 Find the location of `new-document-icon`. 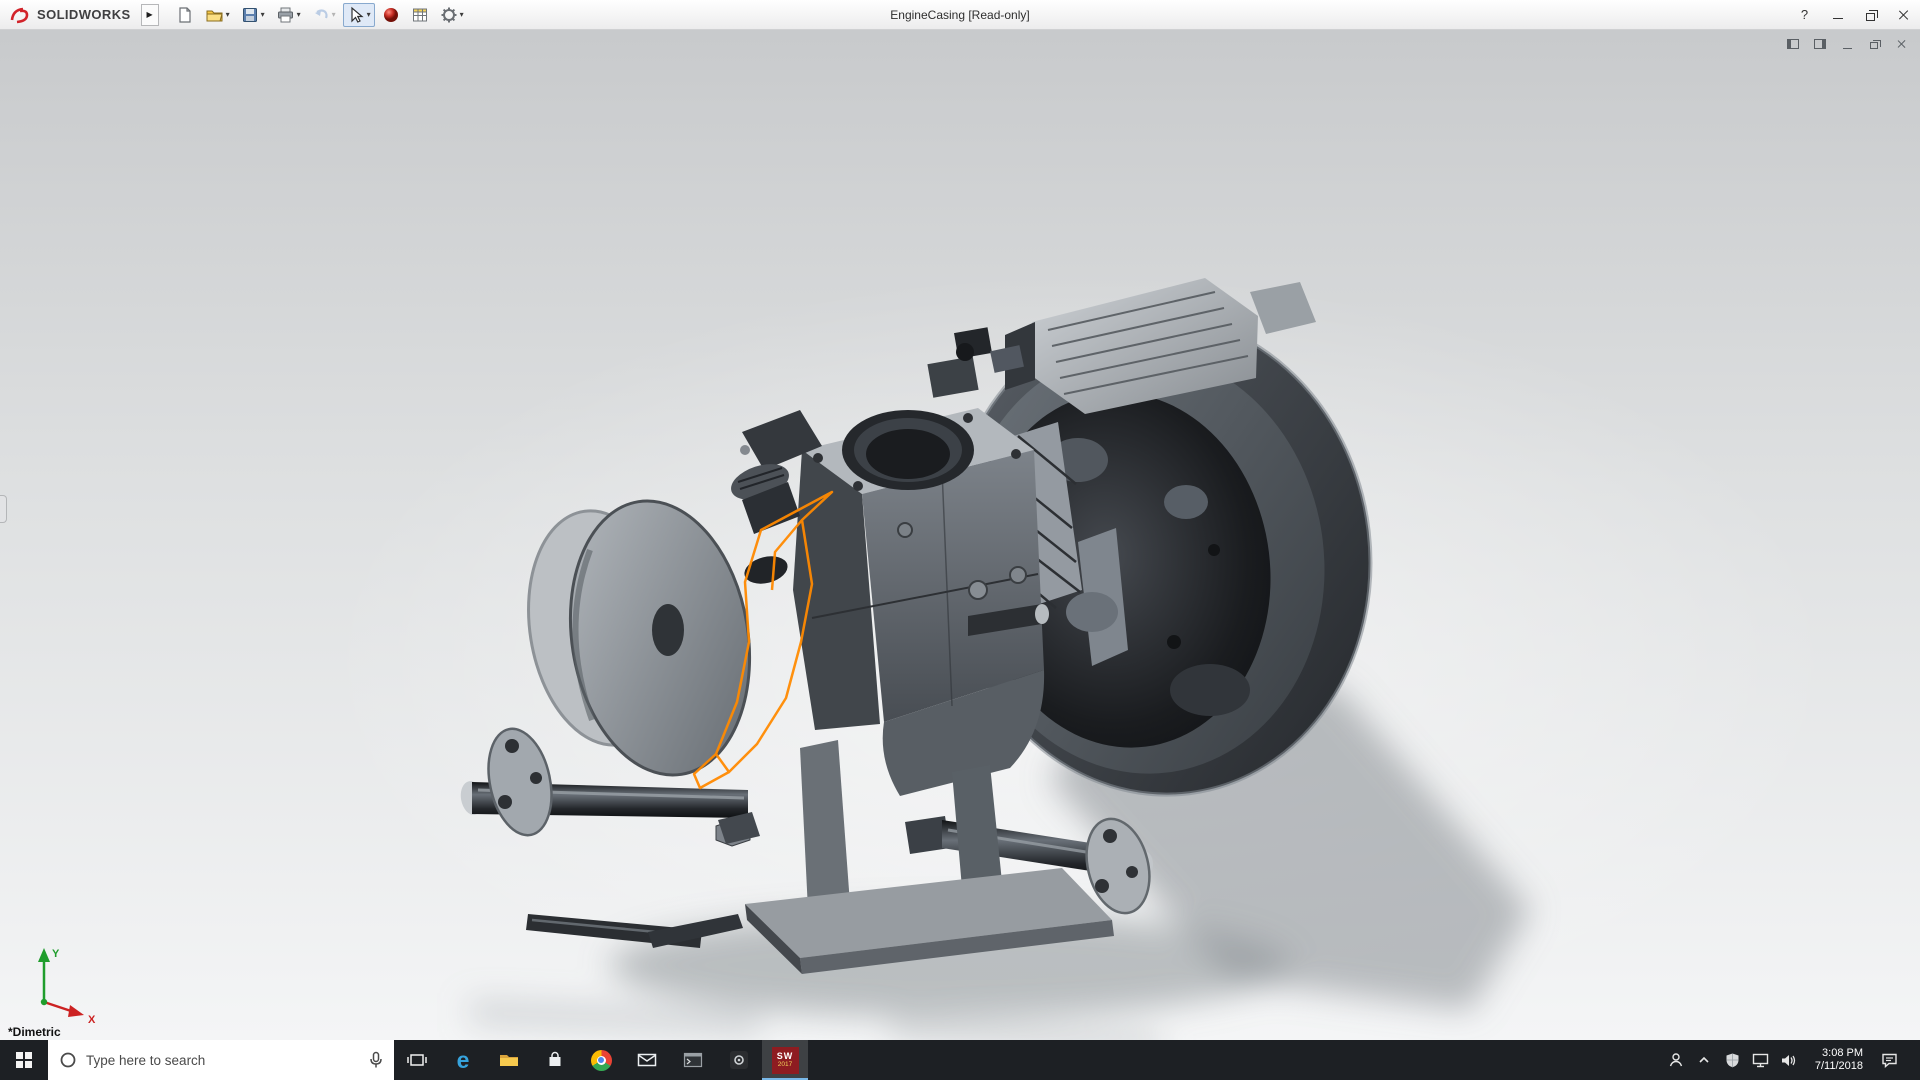

new-document-icon is located at coordinates (184, 14).